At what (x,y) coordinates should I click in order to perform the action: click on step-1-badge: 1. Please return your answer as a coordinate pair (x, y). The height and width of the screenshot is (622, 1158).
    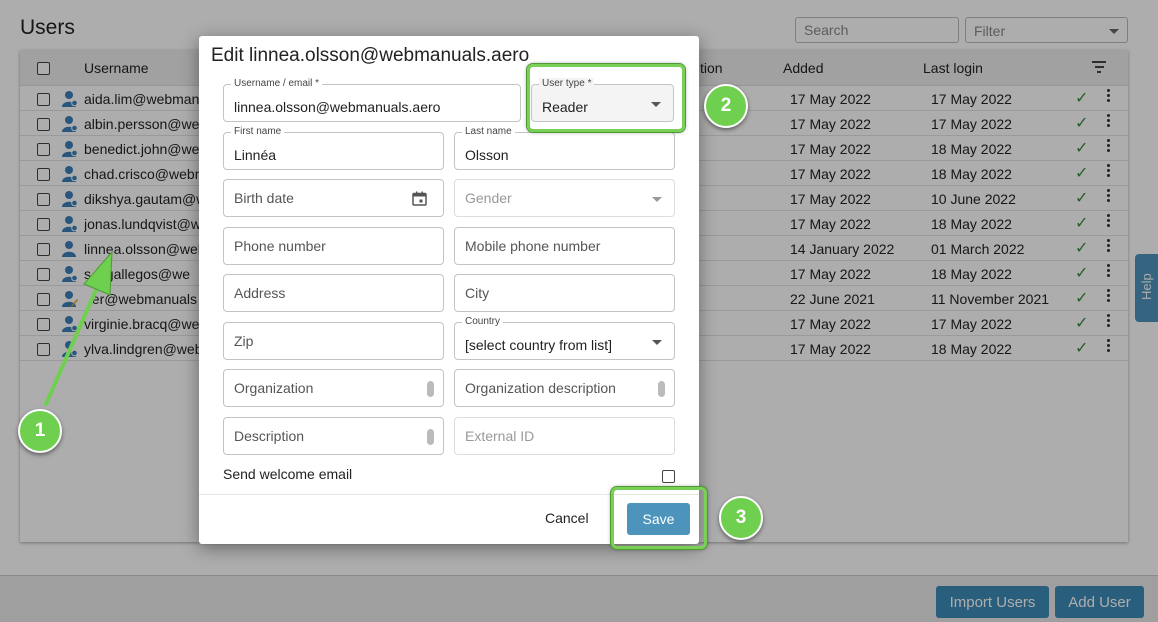
    Looking at the image, I should click on (40, 431).